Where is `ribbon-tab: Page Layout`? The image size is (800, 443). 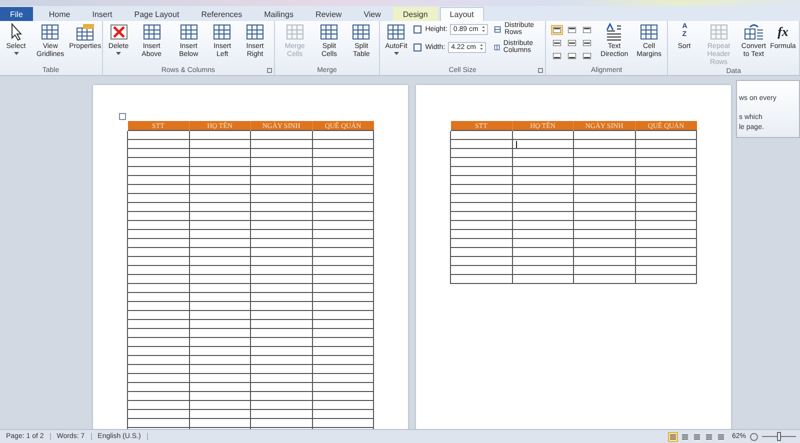
ribbon-tab: Page Layout is located at coordinates (157, 14).